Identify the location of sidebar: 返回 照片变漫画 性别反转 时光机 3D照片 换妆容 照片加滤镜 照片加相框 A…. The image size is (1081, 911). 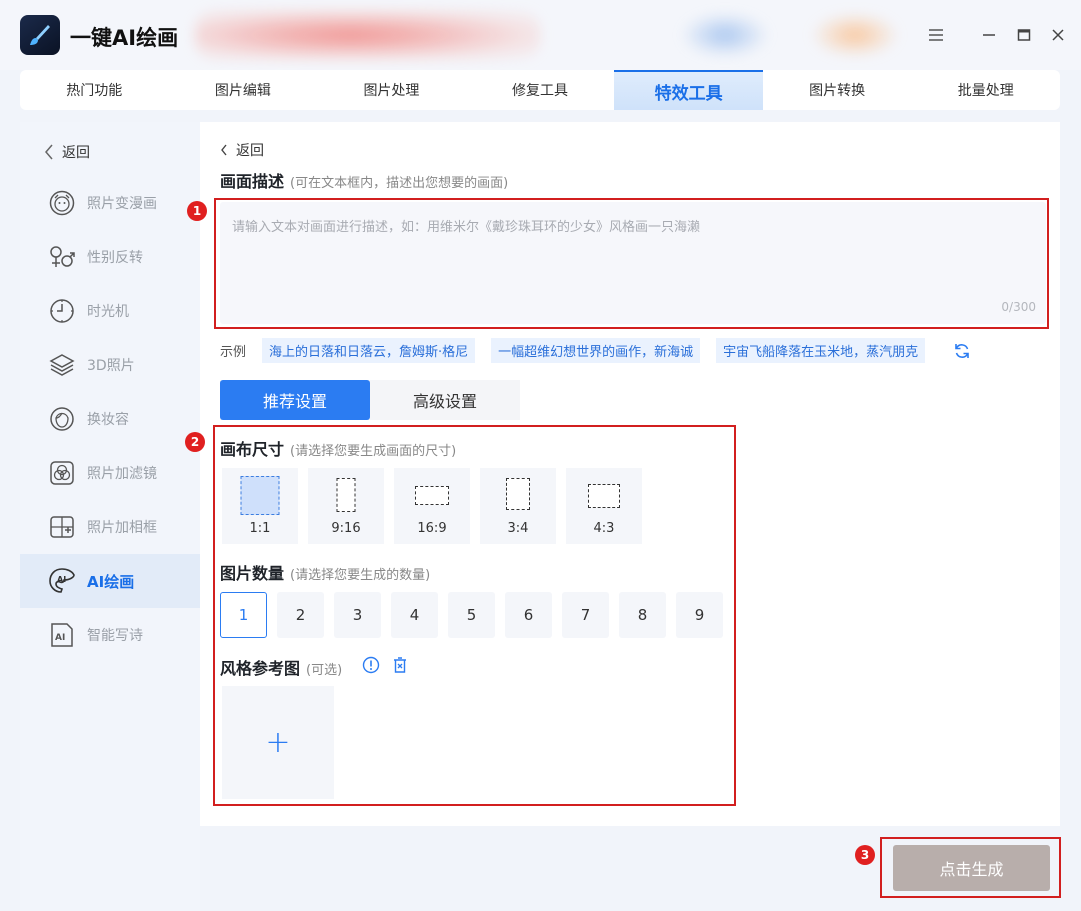
(110, 516).